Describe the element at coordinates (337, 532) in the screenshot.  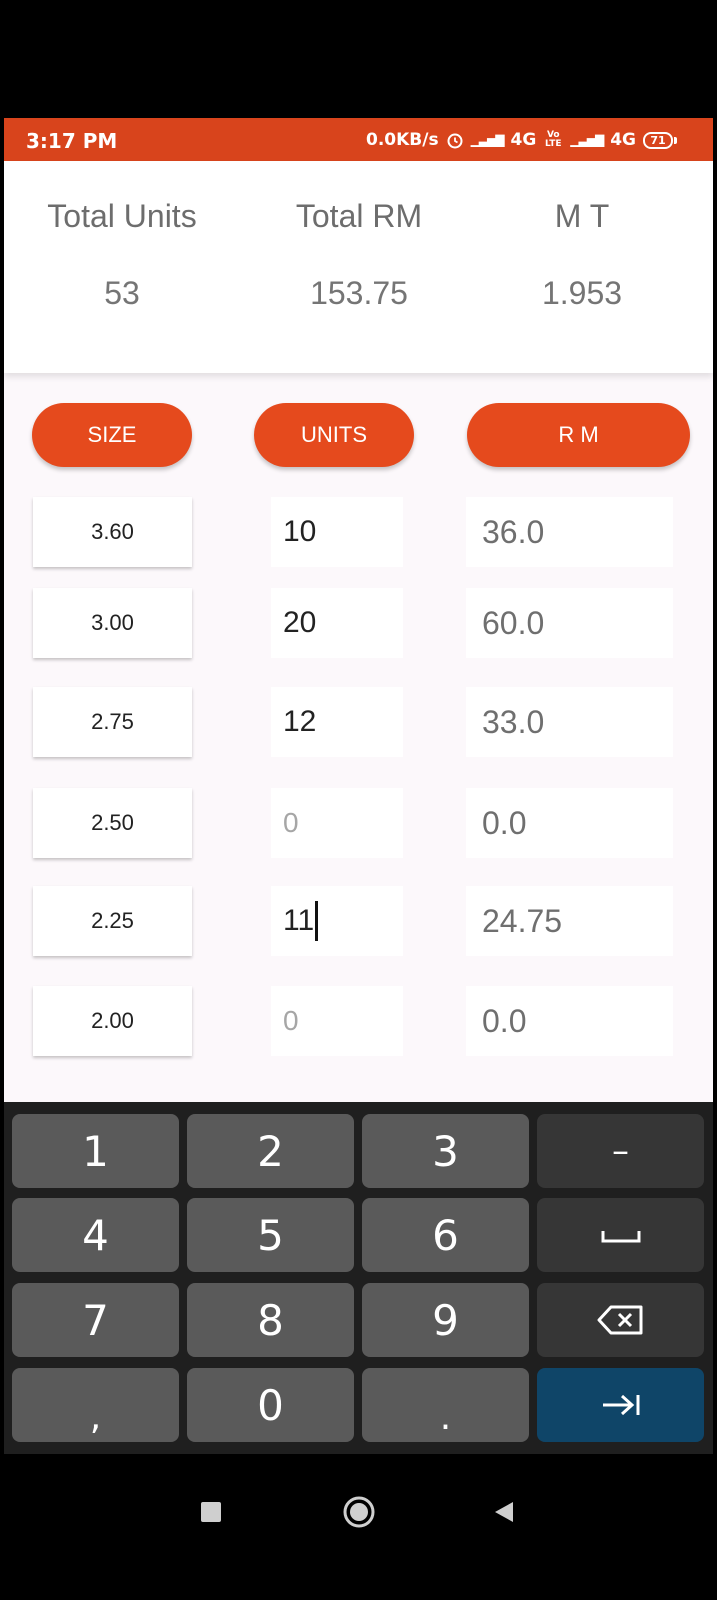
I see `units-input: 10` at that location.